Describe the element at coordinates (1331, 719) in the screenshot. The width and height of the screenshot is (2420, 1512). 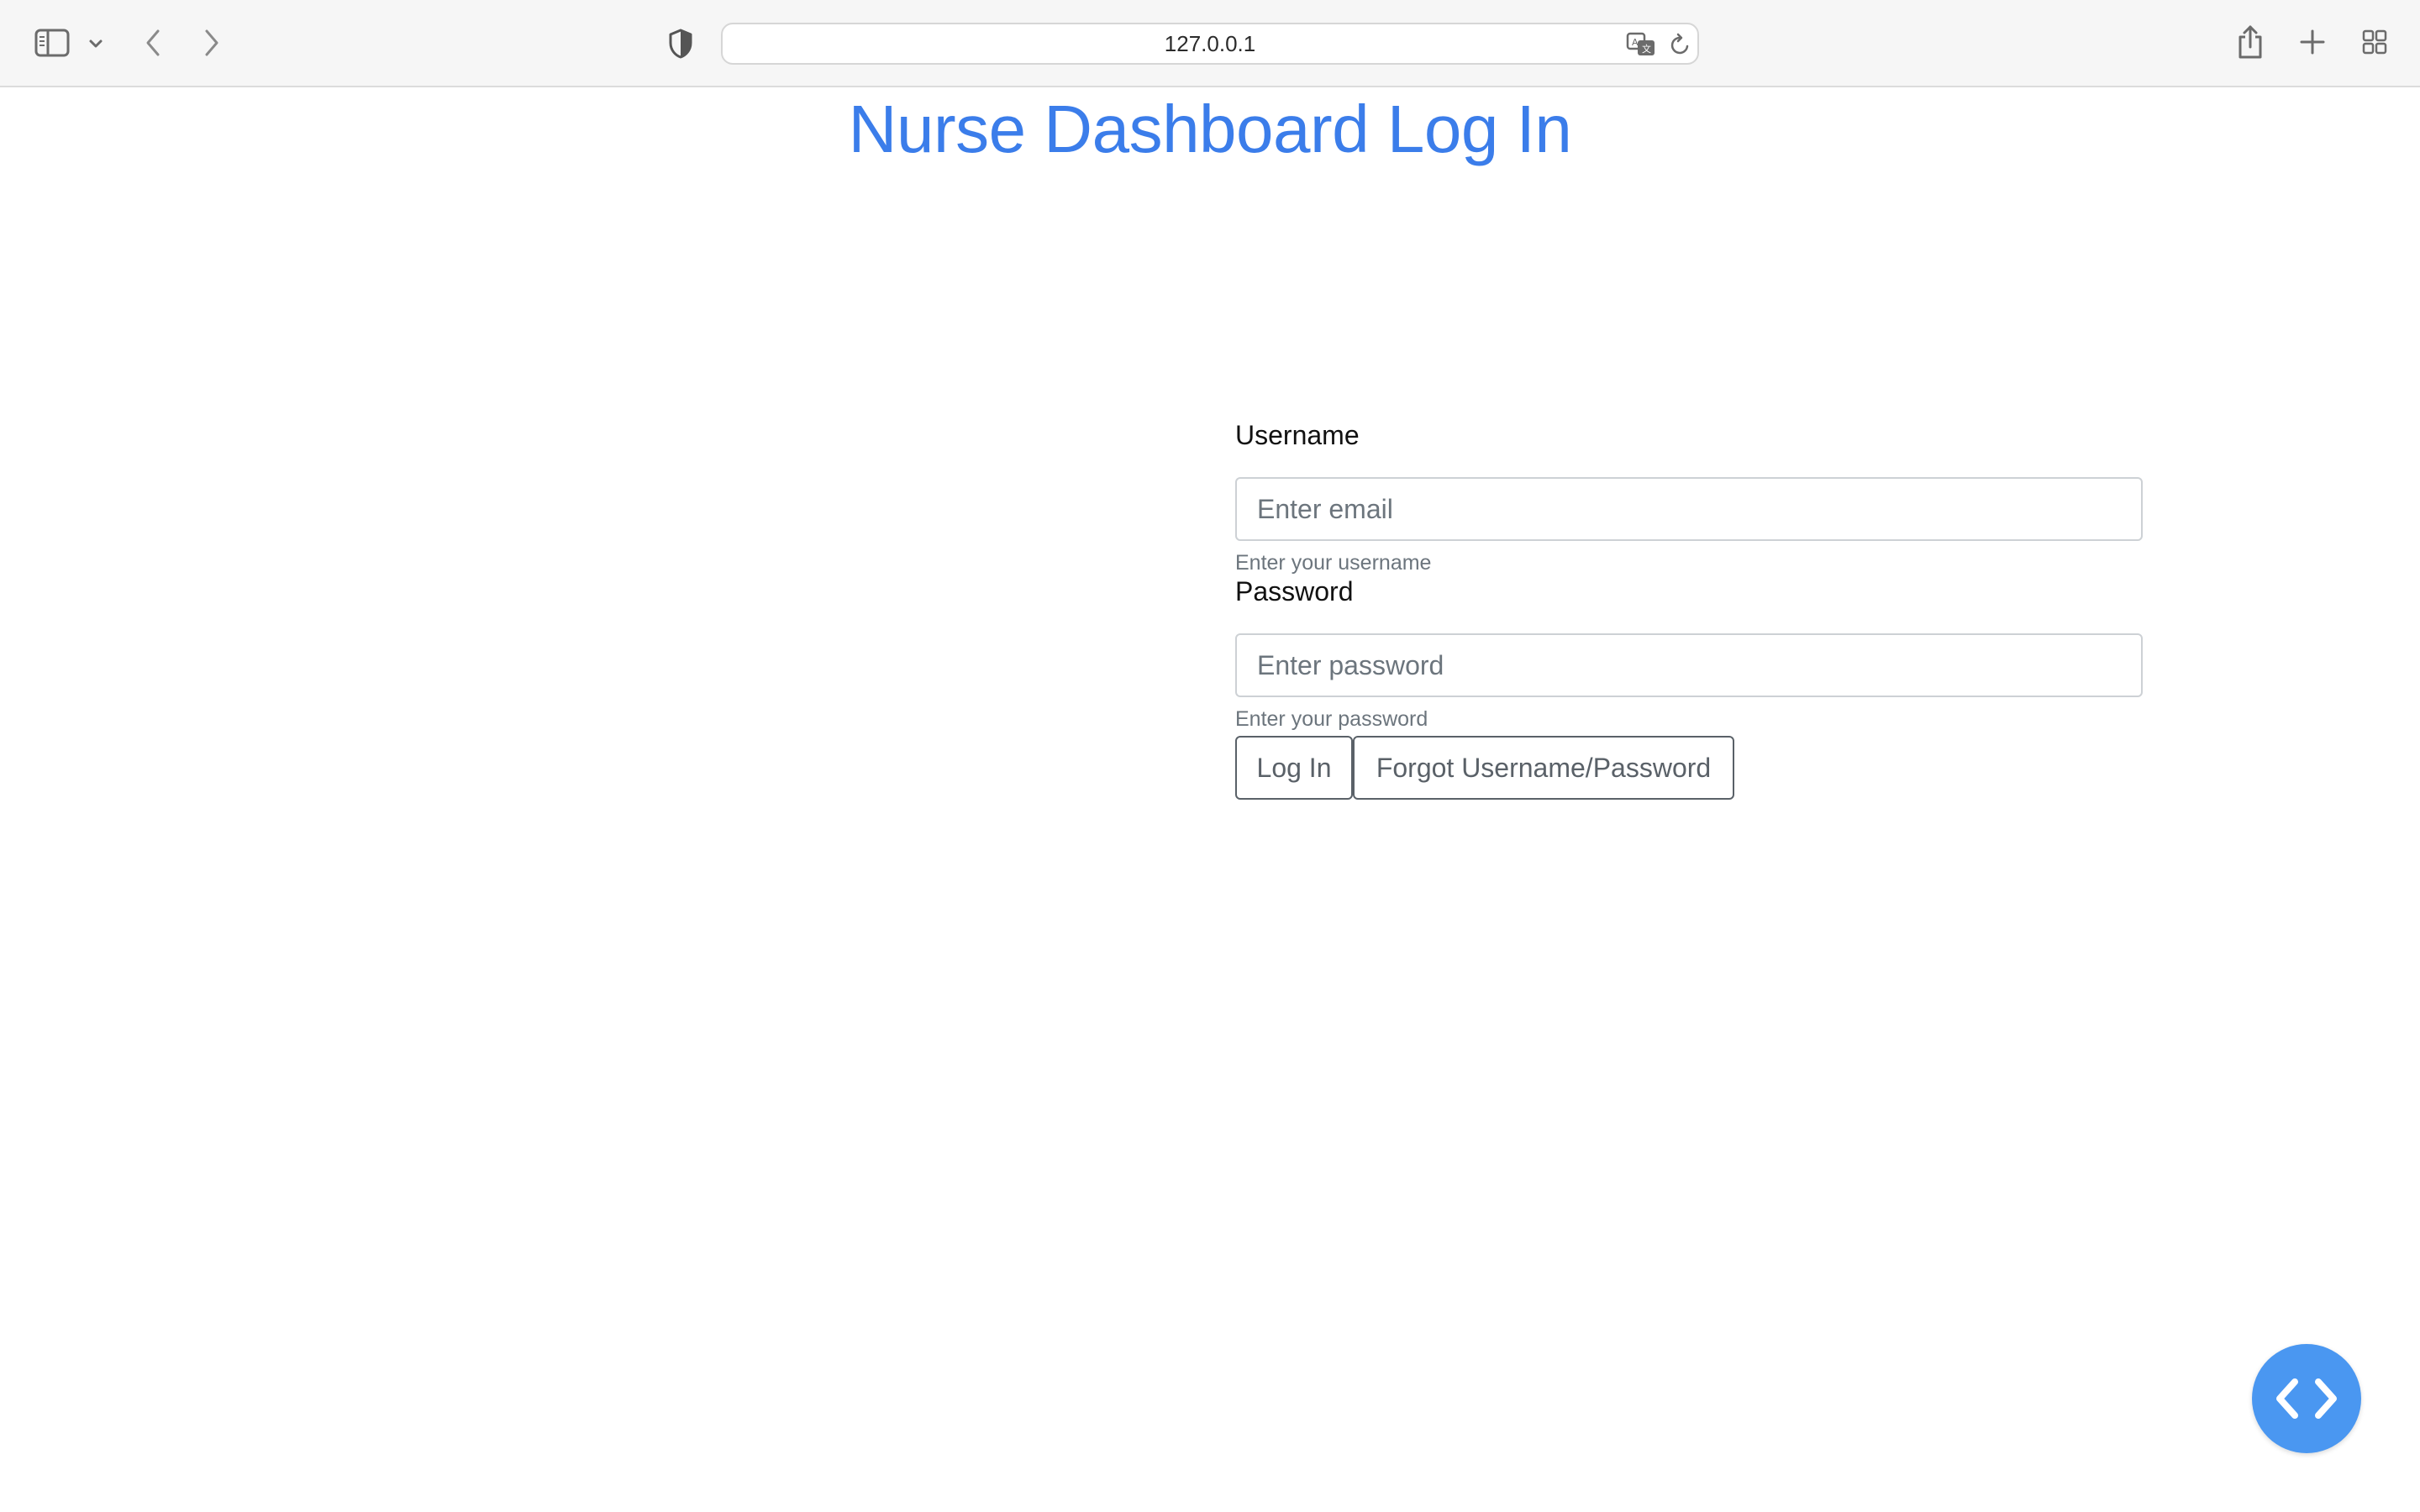
I see `password-help: Enter your password` at that location.